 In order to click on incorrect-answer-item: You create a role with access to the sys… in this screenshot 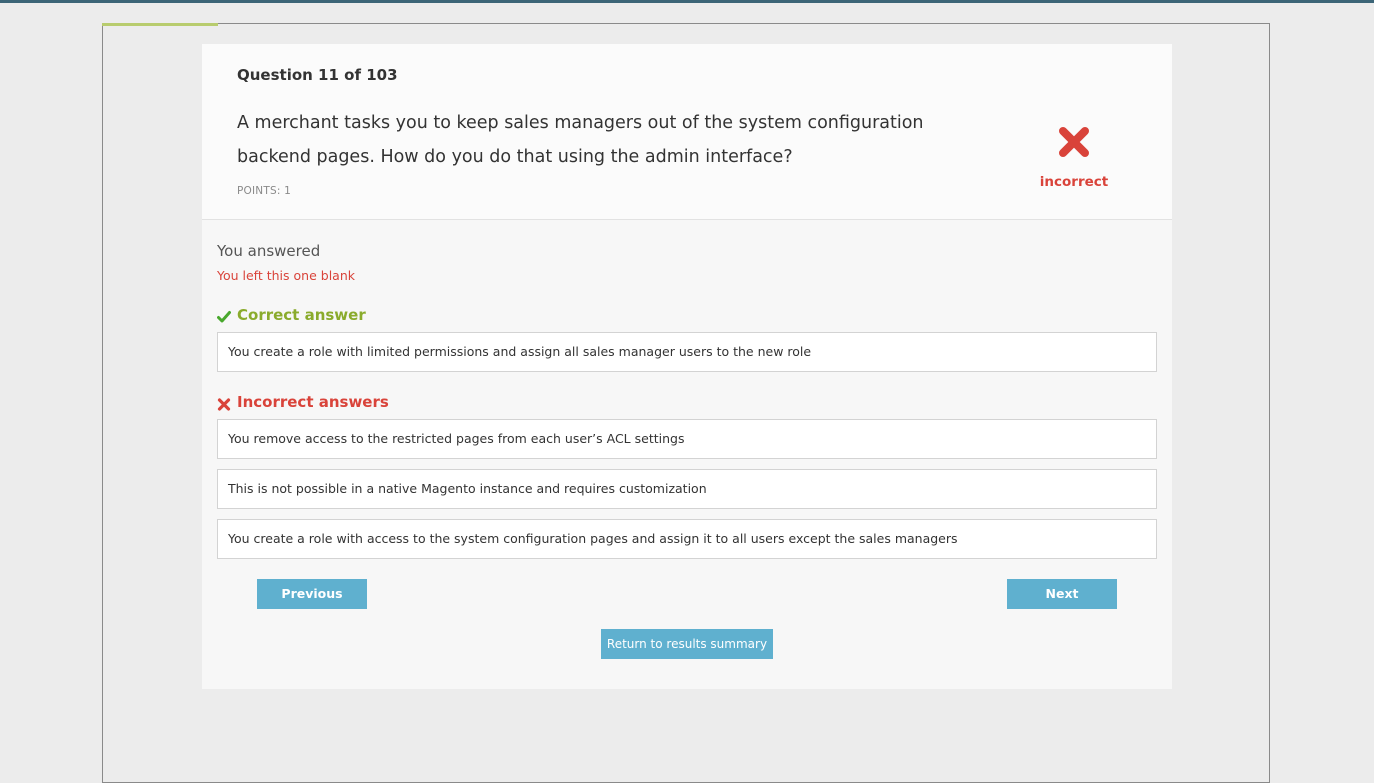, I will do `click(687, 539)`.